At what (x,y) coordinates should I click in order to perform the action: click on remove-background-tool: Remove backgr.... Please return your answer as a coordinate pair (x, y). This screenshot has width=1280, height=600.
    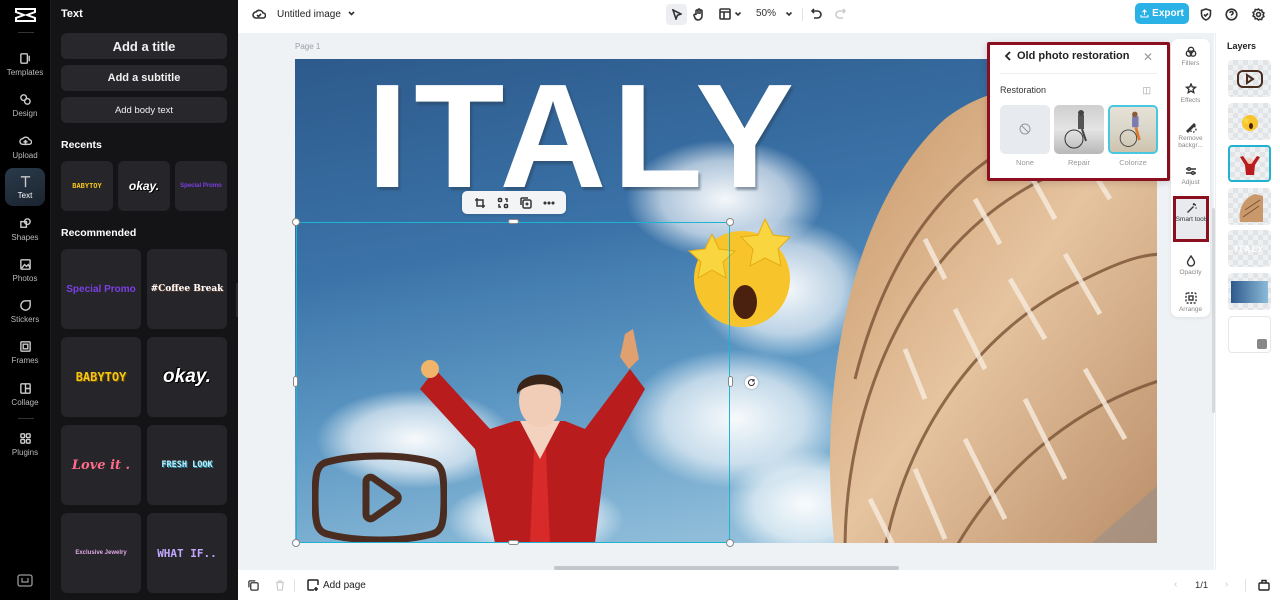
    Looking at the image, I should click on (1190, 135).